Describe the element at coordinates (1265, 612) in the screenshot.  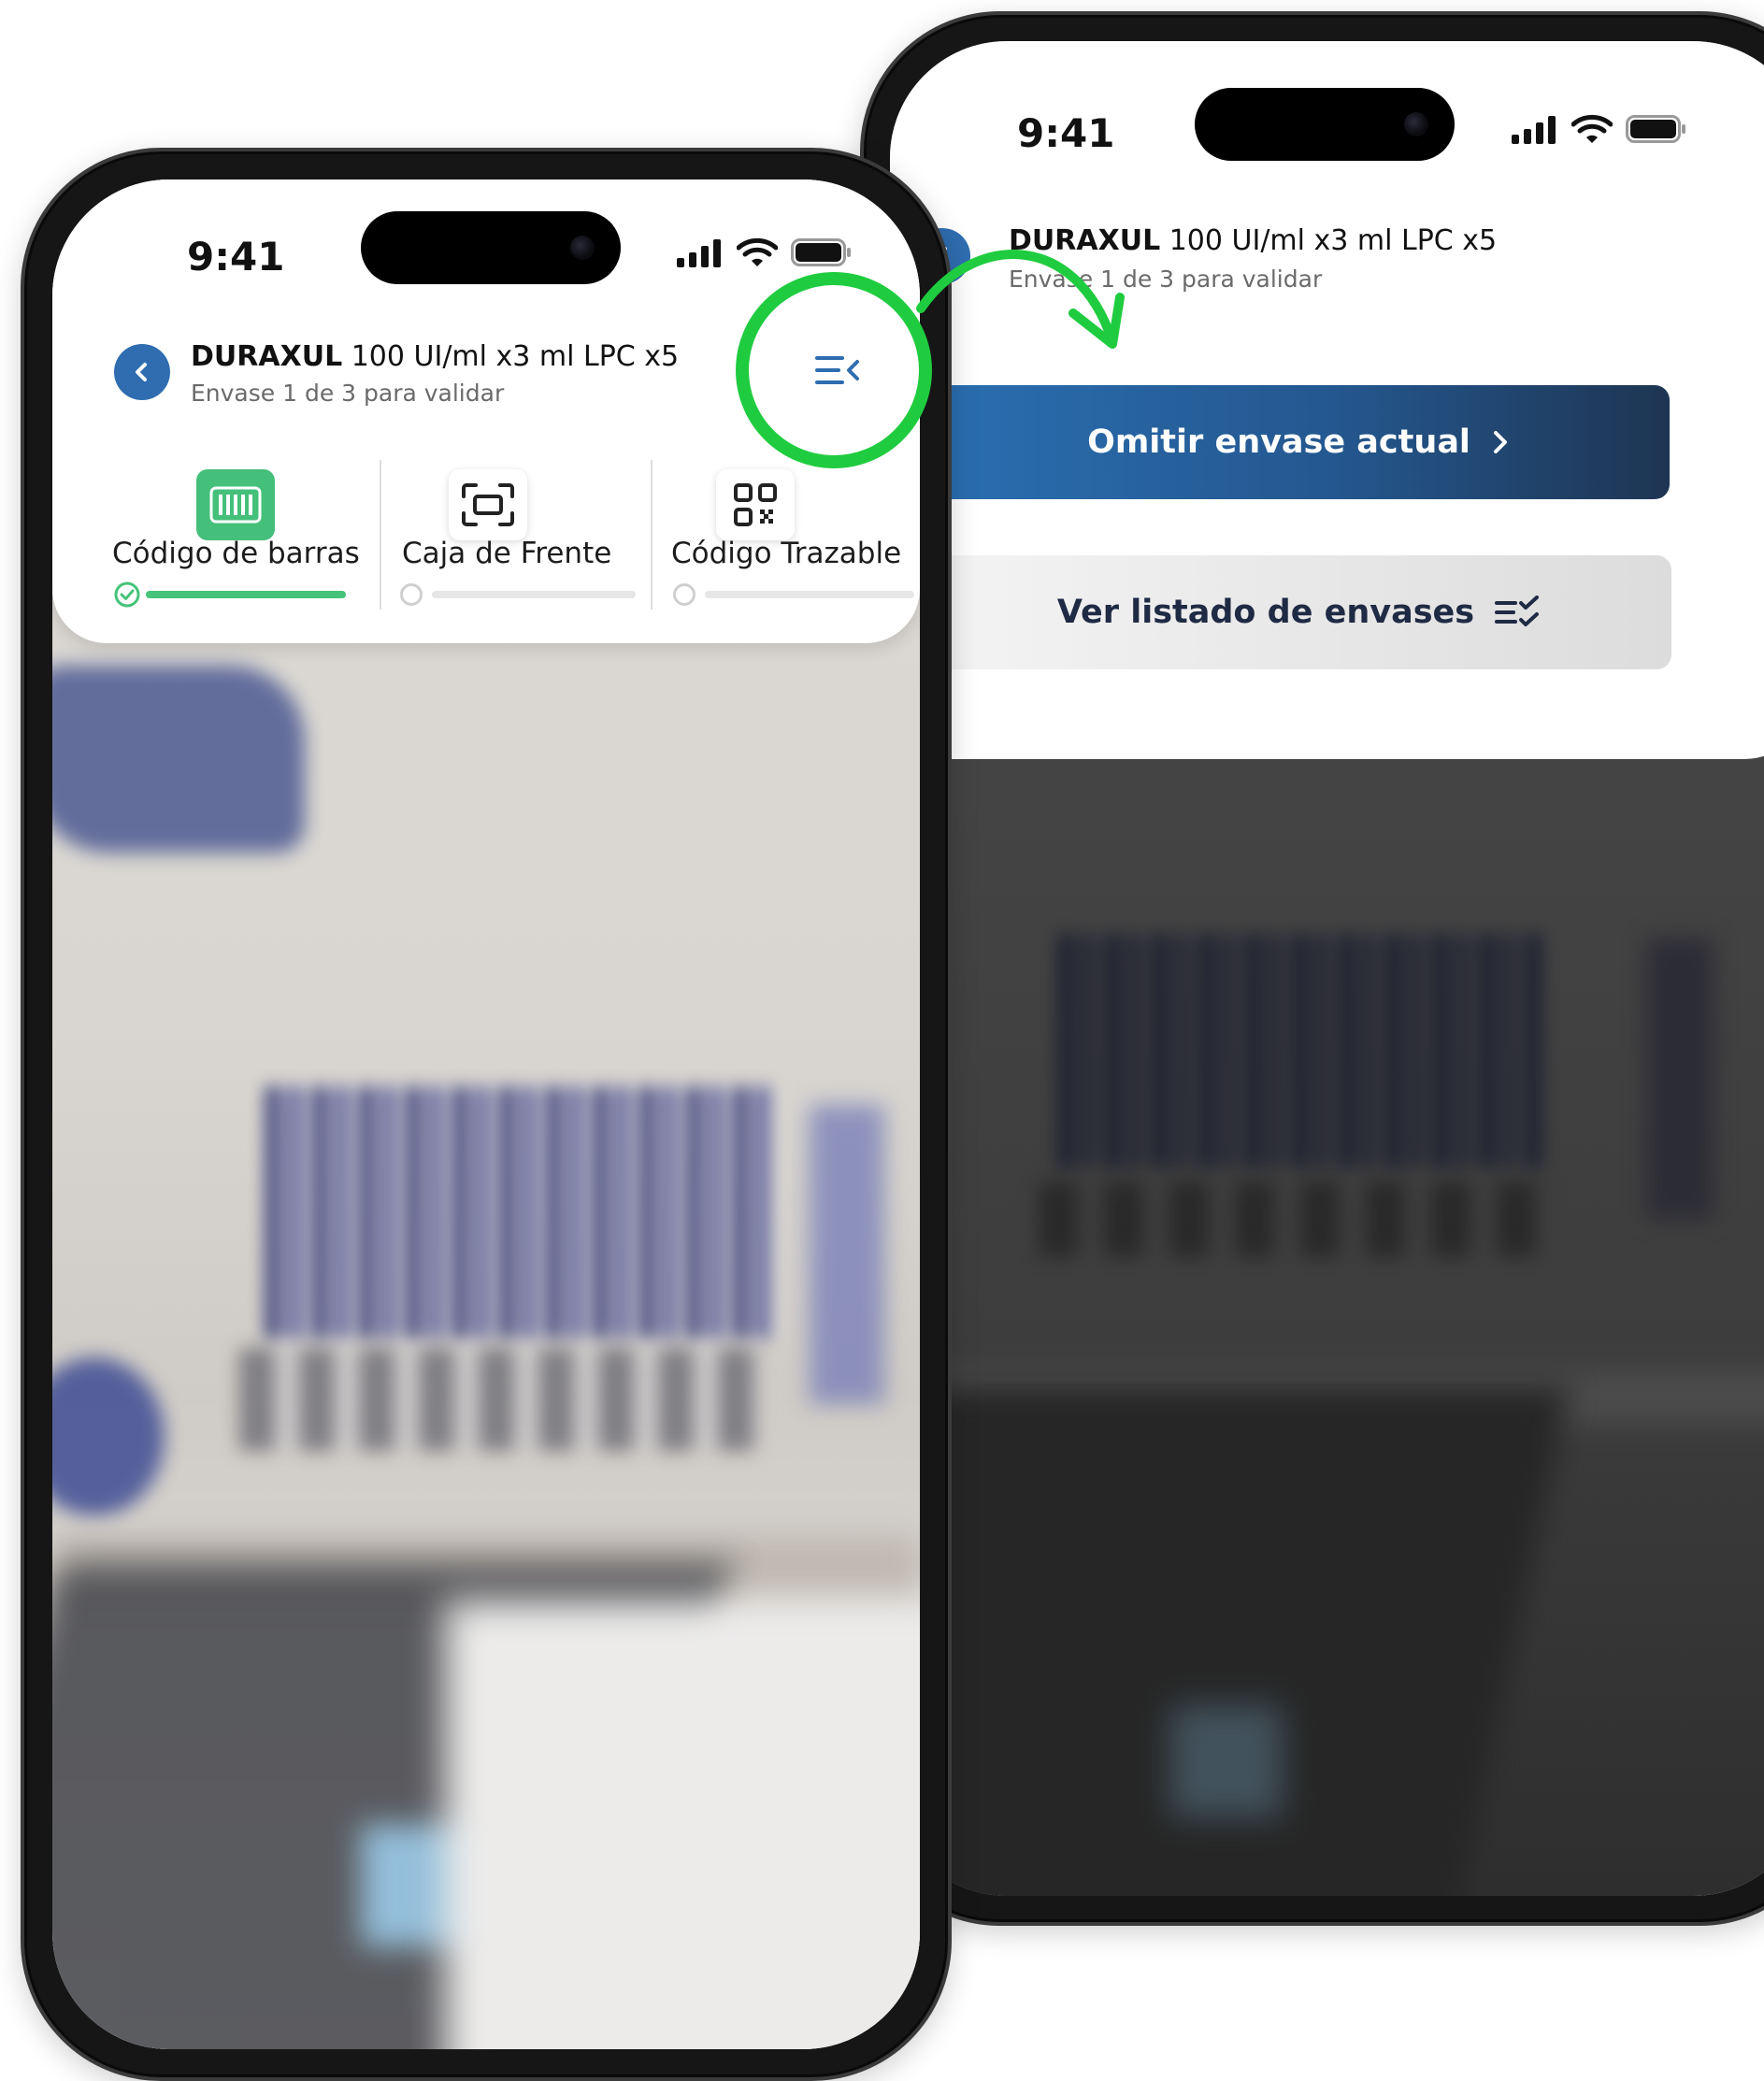
I see `view-container-list-label: Ver listado de envases` at that location.